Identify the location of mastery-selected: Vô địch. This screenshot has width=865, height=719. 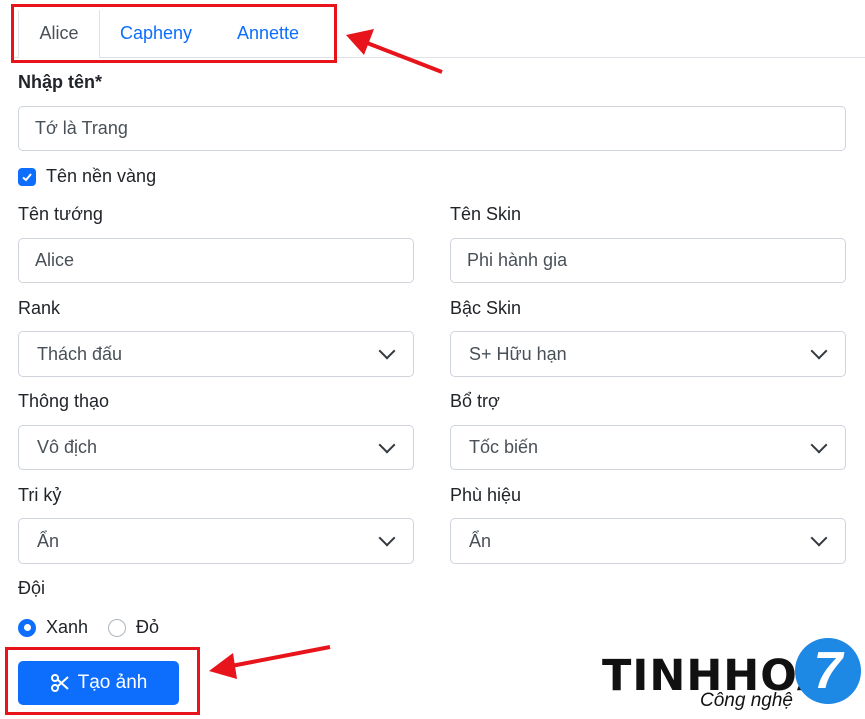
(67, 447).